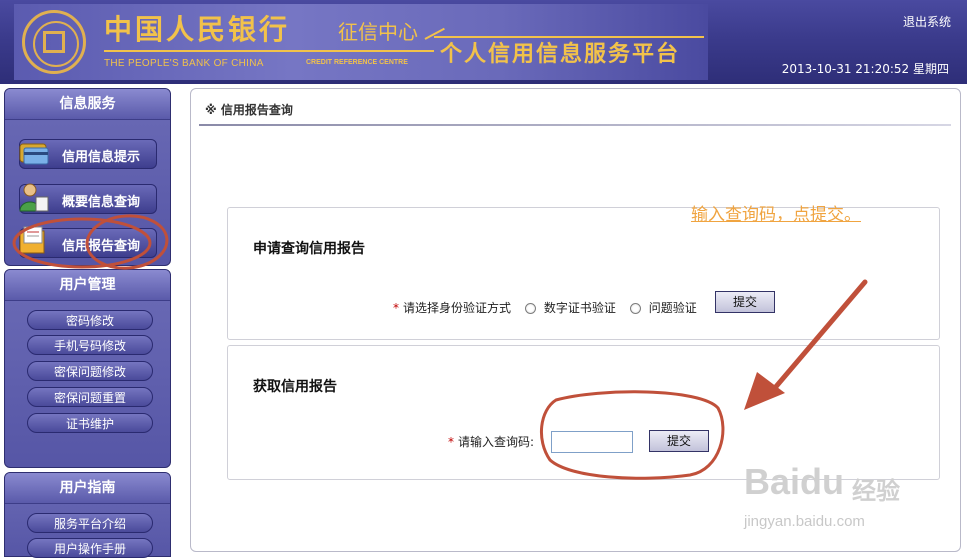 Image resolution: width=967 pixels, height=559 pixels. I want to click on annotation-instruction: 输入查询码，点提交。, so click(776, 215).